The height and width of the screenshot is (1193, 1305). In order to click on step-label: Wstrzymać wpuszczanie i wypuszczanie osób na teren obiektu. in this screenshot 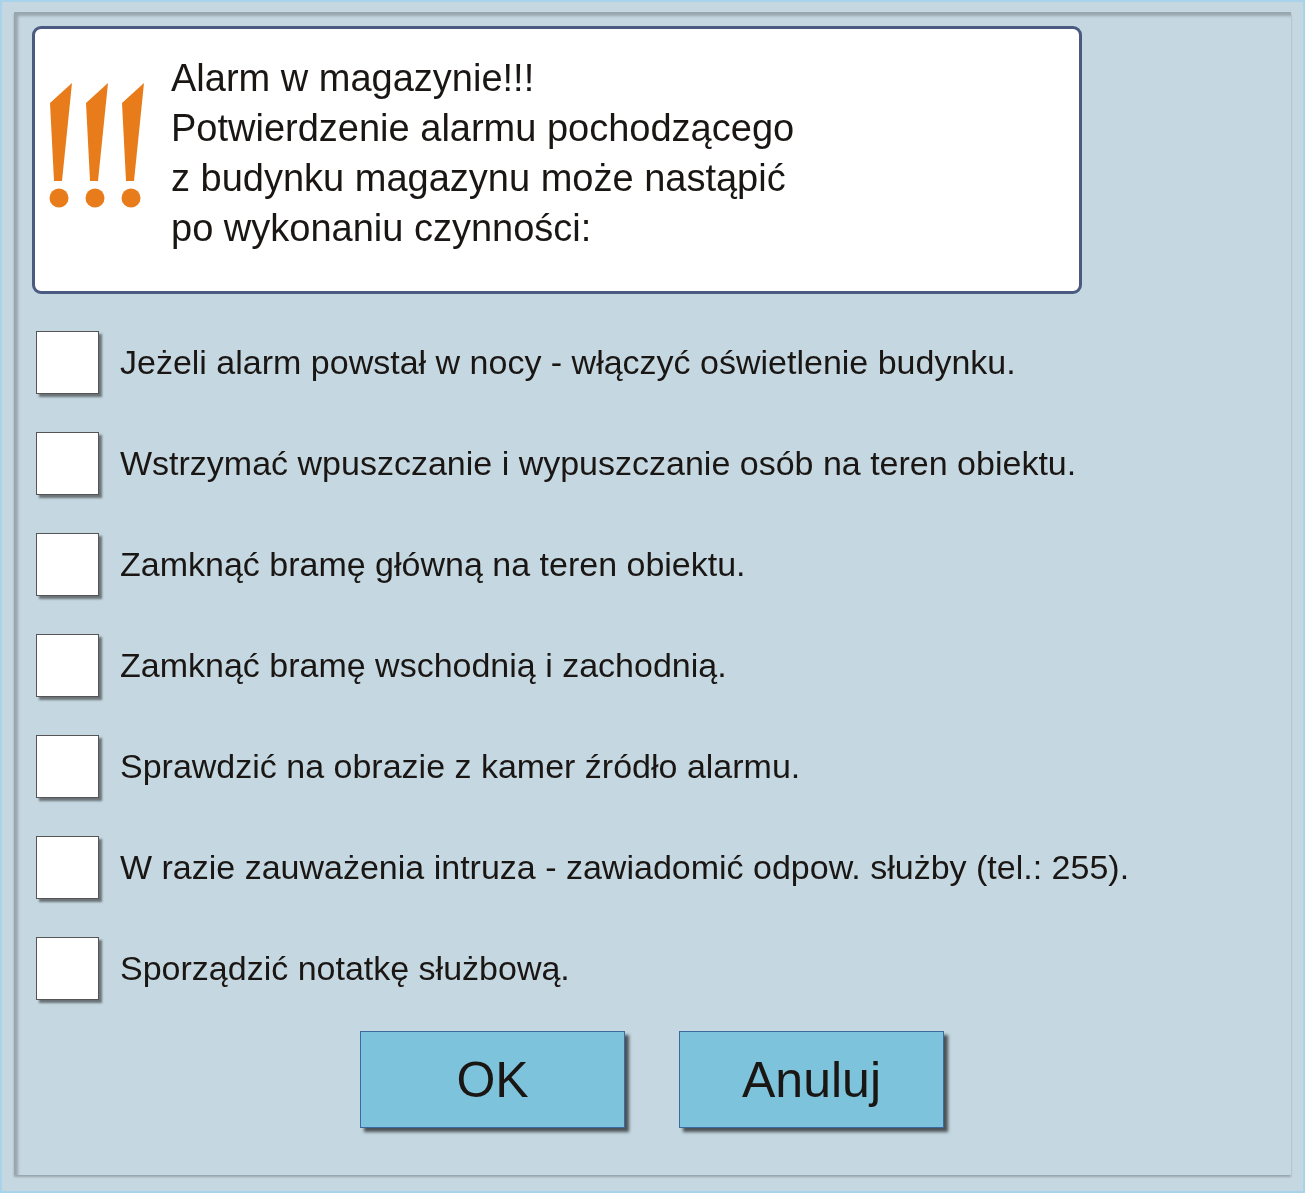, I will do `click(598, 463)`.